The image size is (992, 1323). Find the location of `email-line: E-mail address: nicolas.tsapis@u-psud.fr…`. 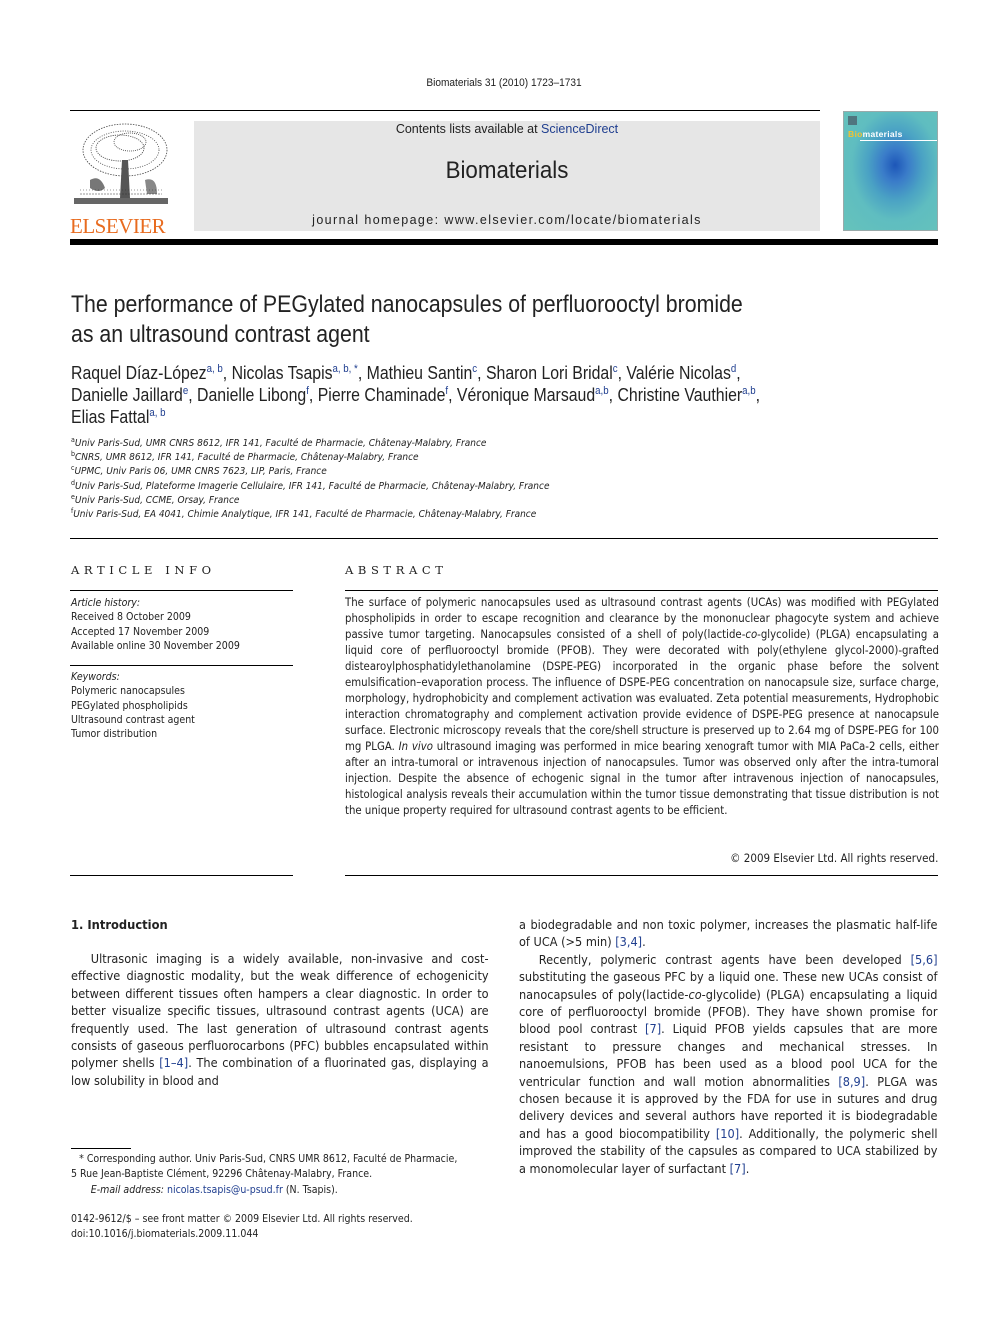

email-line: E-mail address: nicolas.tsapis@u-psud.fr… is located at coordinates (280, 1190).